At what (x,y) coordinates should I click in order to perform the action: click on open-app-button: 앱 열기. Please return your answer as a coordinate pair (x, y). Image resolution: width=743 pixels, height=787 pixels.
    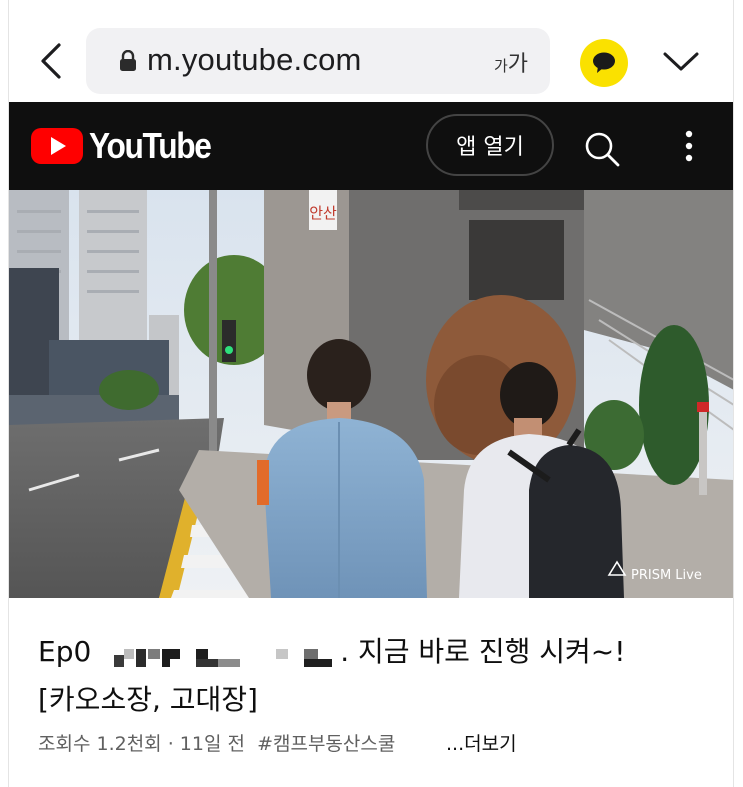
    Looking at the image, I should click on (490, 145).